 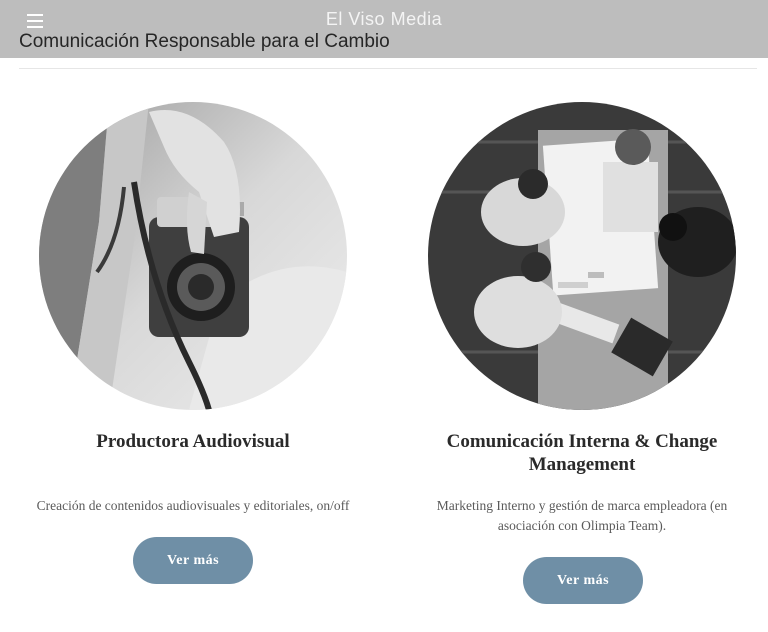 What do you see at coordinates (388, 68) in the screenshot?
I see `divider` at bounding box center [388, 68].